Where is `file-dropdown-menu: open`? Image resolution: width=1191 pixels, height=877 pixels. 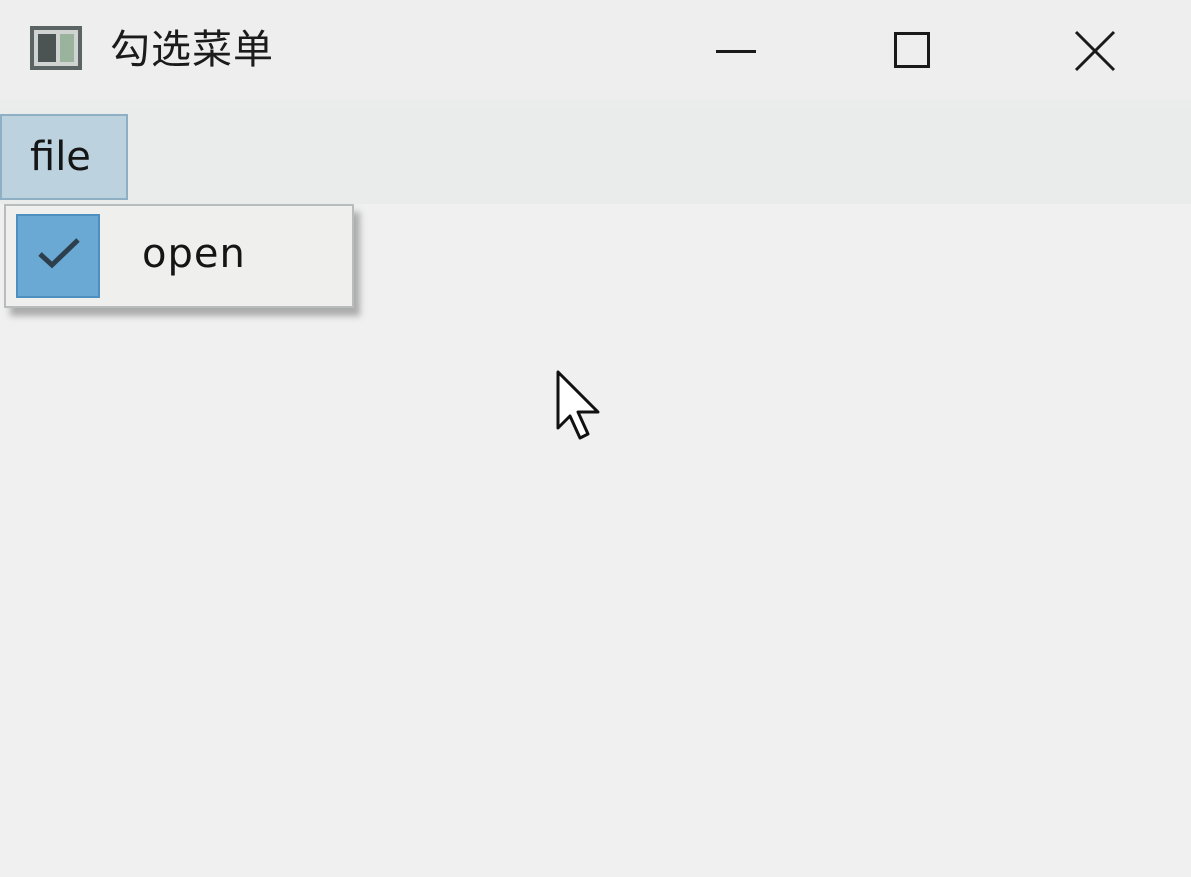
file-dropdown-menu: open is located at coordinates (179, 256).